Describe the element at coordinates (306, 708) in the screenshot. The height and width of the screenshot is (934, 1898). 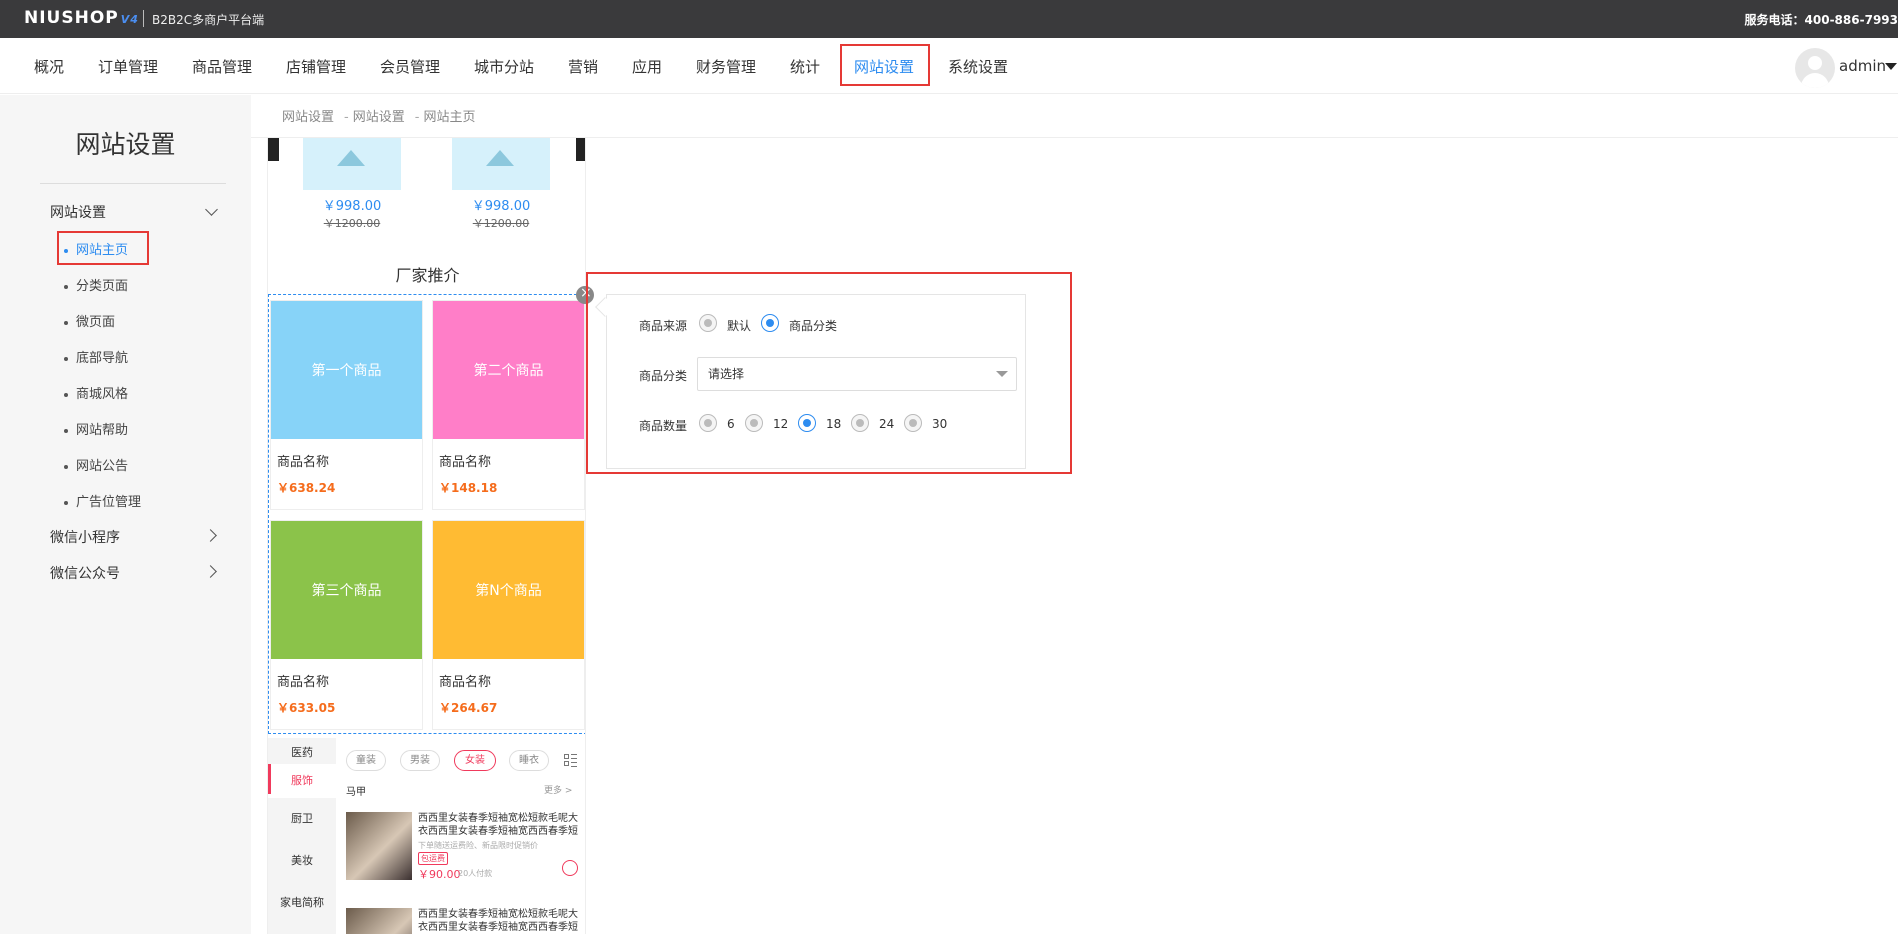
I see `goods-price: ￥633.05` at that location.